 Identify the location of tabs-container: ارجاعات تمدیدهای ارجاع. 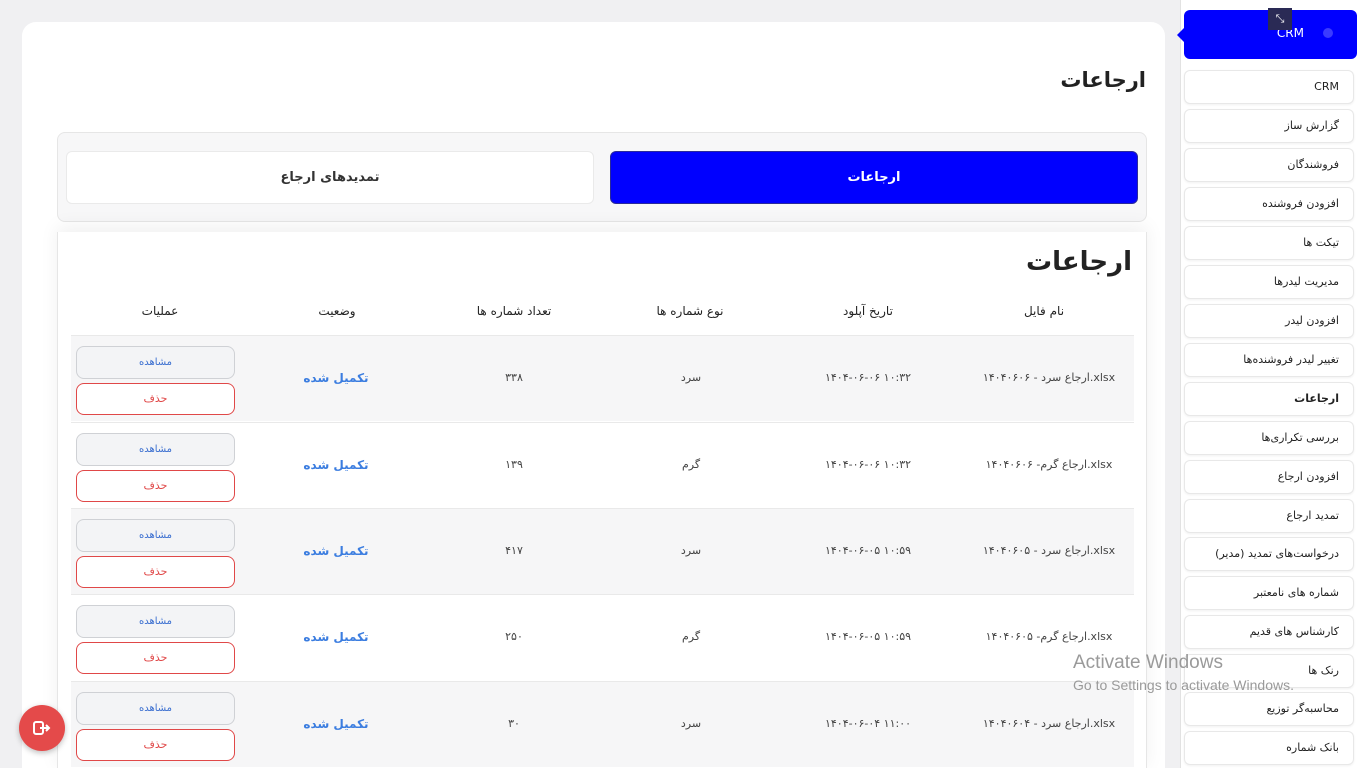
(602, 177).